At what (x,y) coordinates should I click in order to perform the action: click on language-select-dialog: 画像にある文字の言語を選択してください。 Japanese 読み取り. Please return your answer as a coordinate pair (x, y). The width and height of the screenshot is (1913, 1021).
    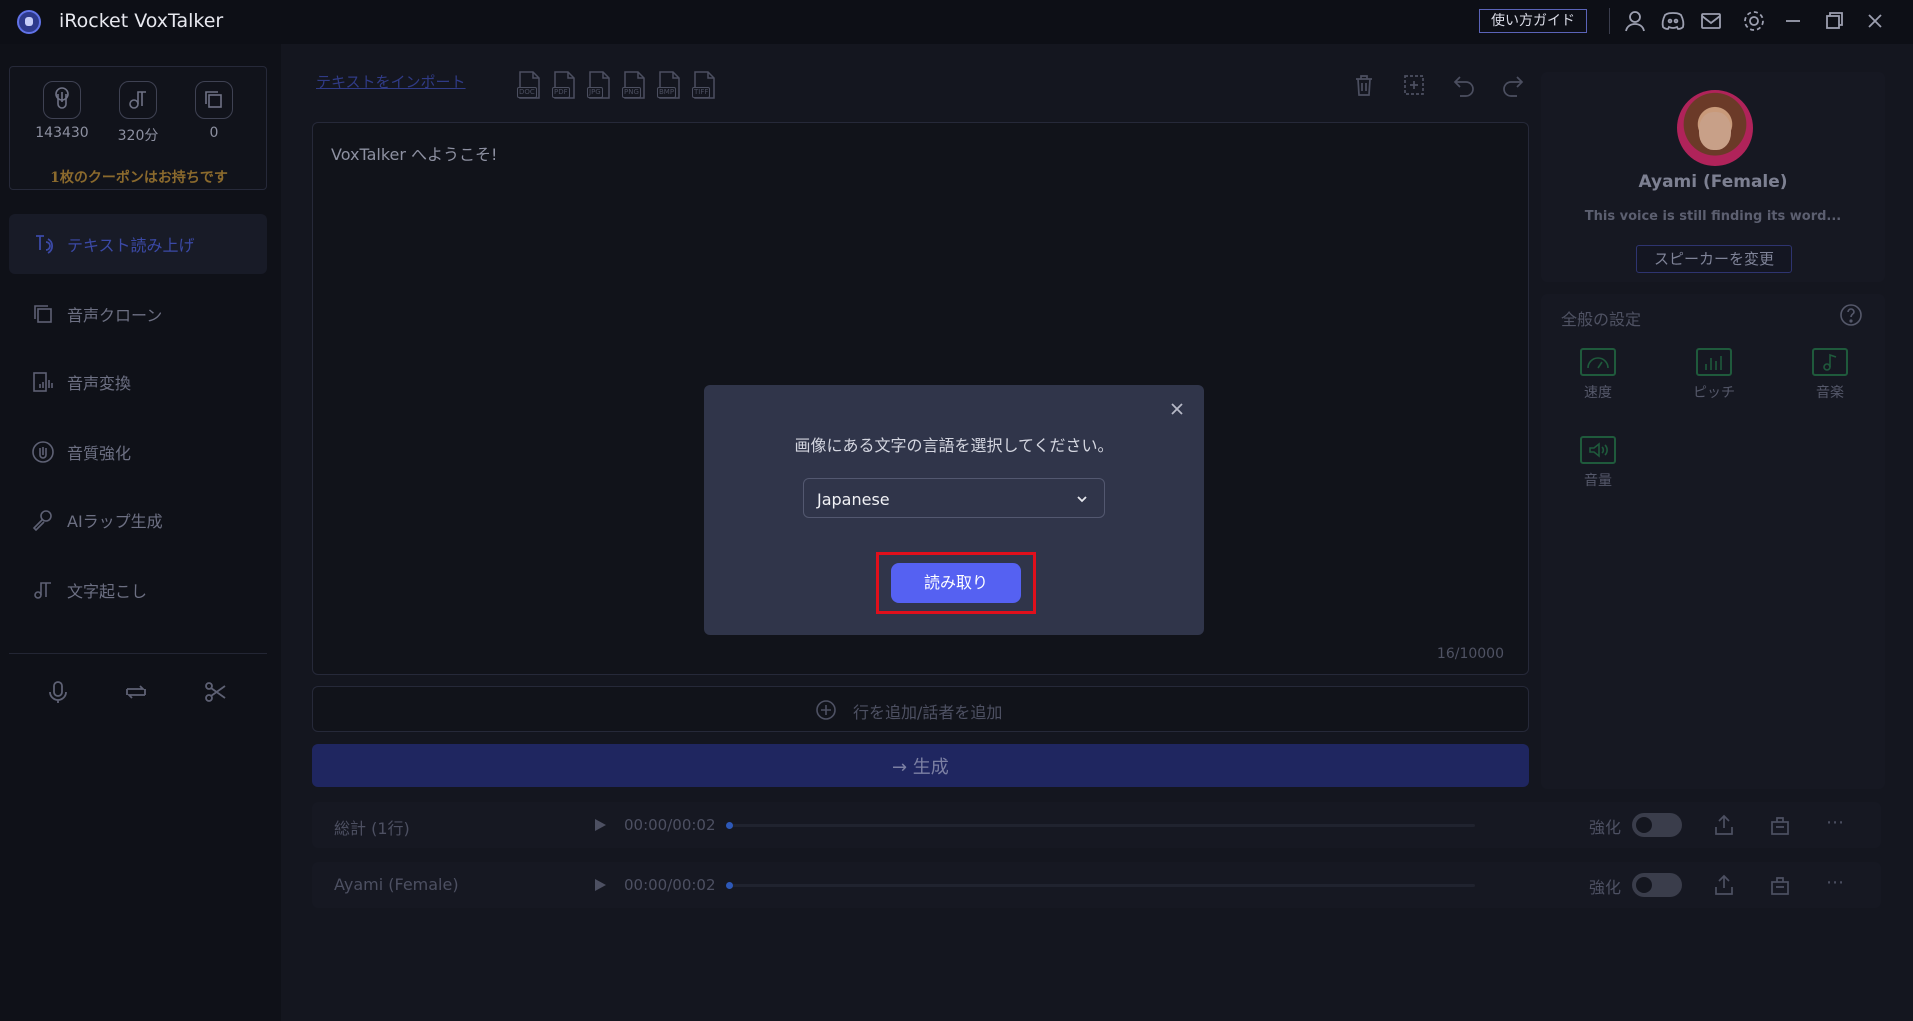
    Looking at the image, I should click on (954, 510).